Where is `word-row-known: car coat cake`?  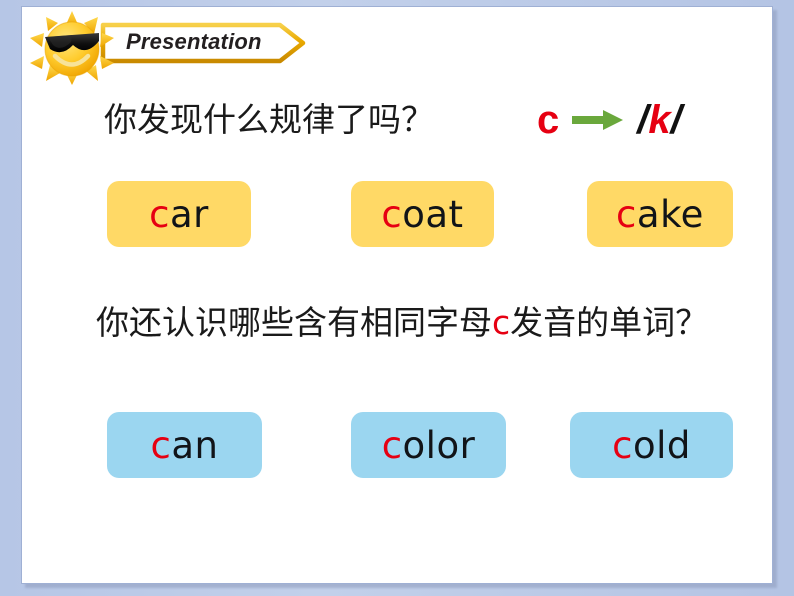 word-row-known: car coat cake is located at coordinates (428, 214).